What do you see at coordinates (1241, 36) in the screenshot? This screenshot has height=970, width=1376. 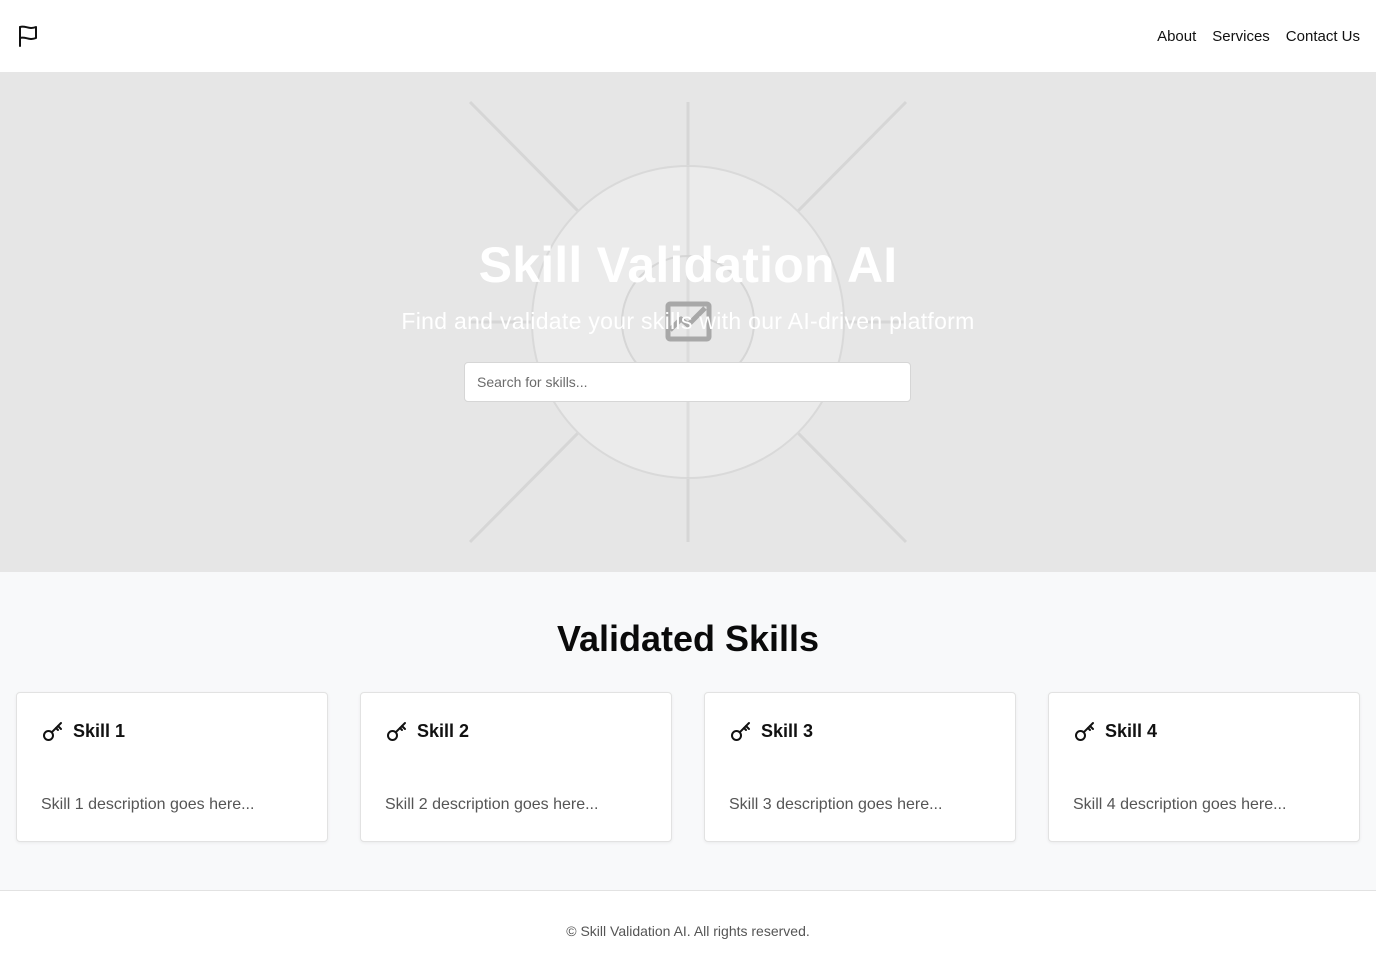 I see `nav-link-services: Services` at bounding box center [1241, 36].